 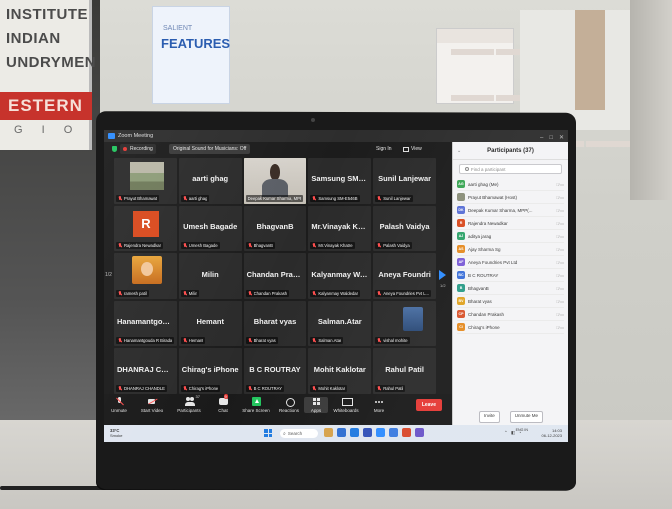 I want to click on participant-tile: Hemant Hemant, so click(x=210, y=323).